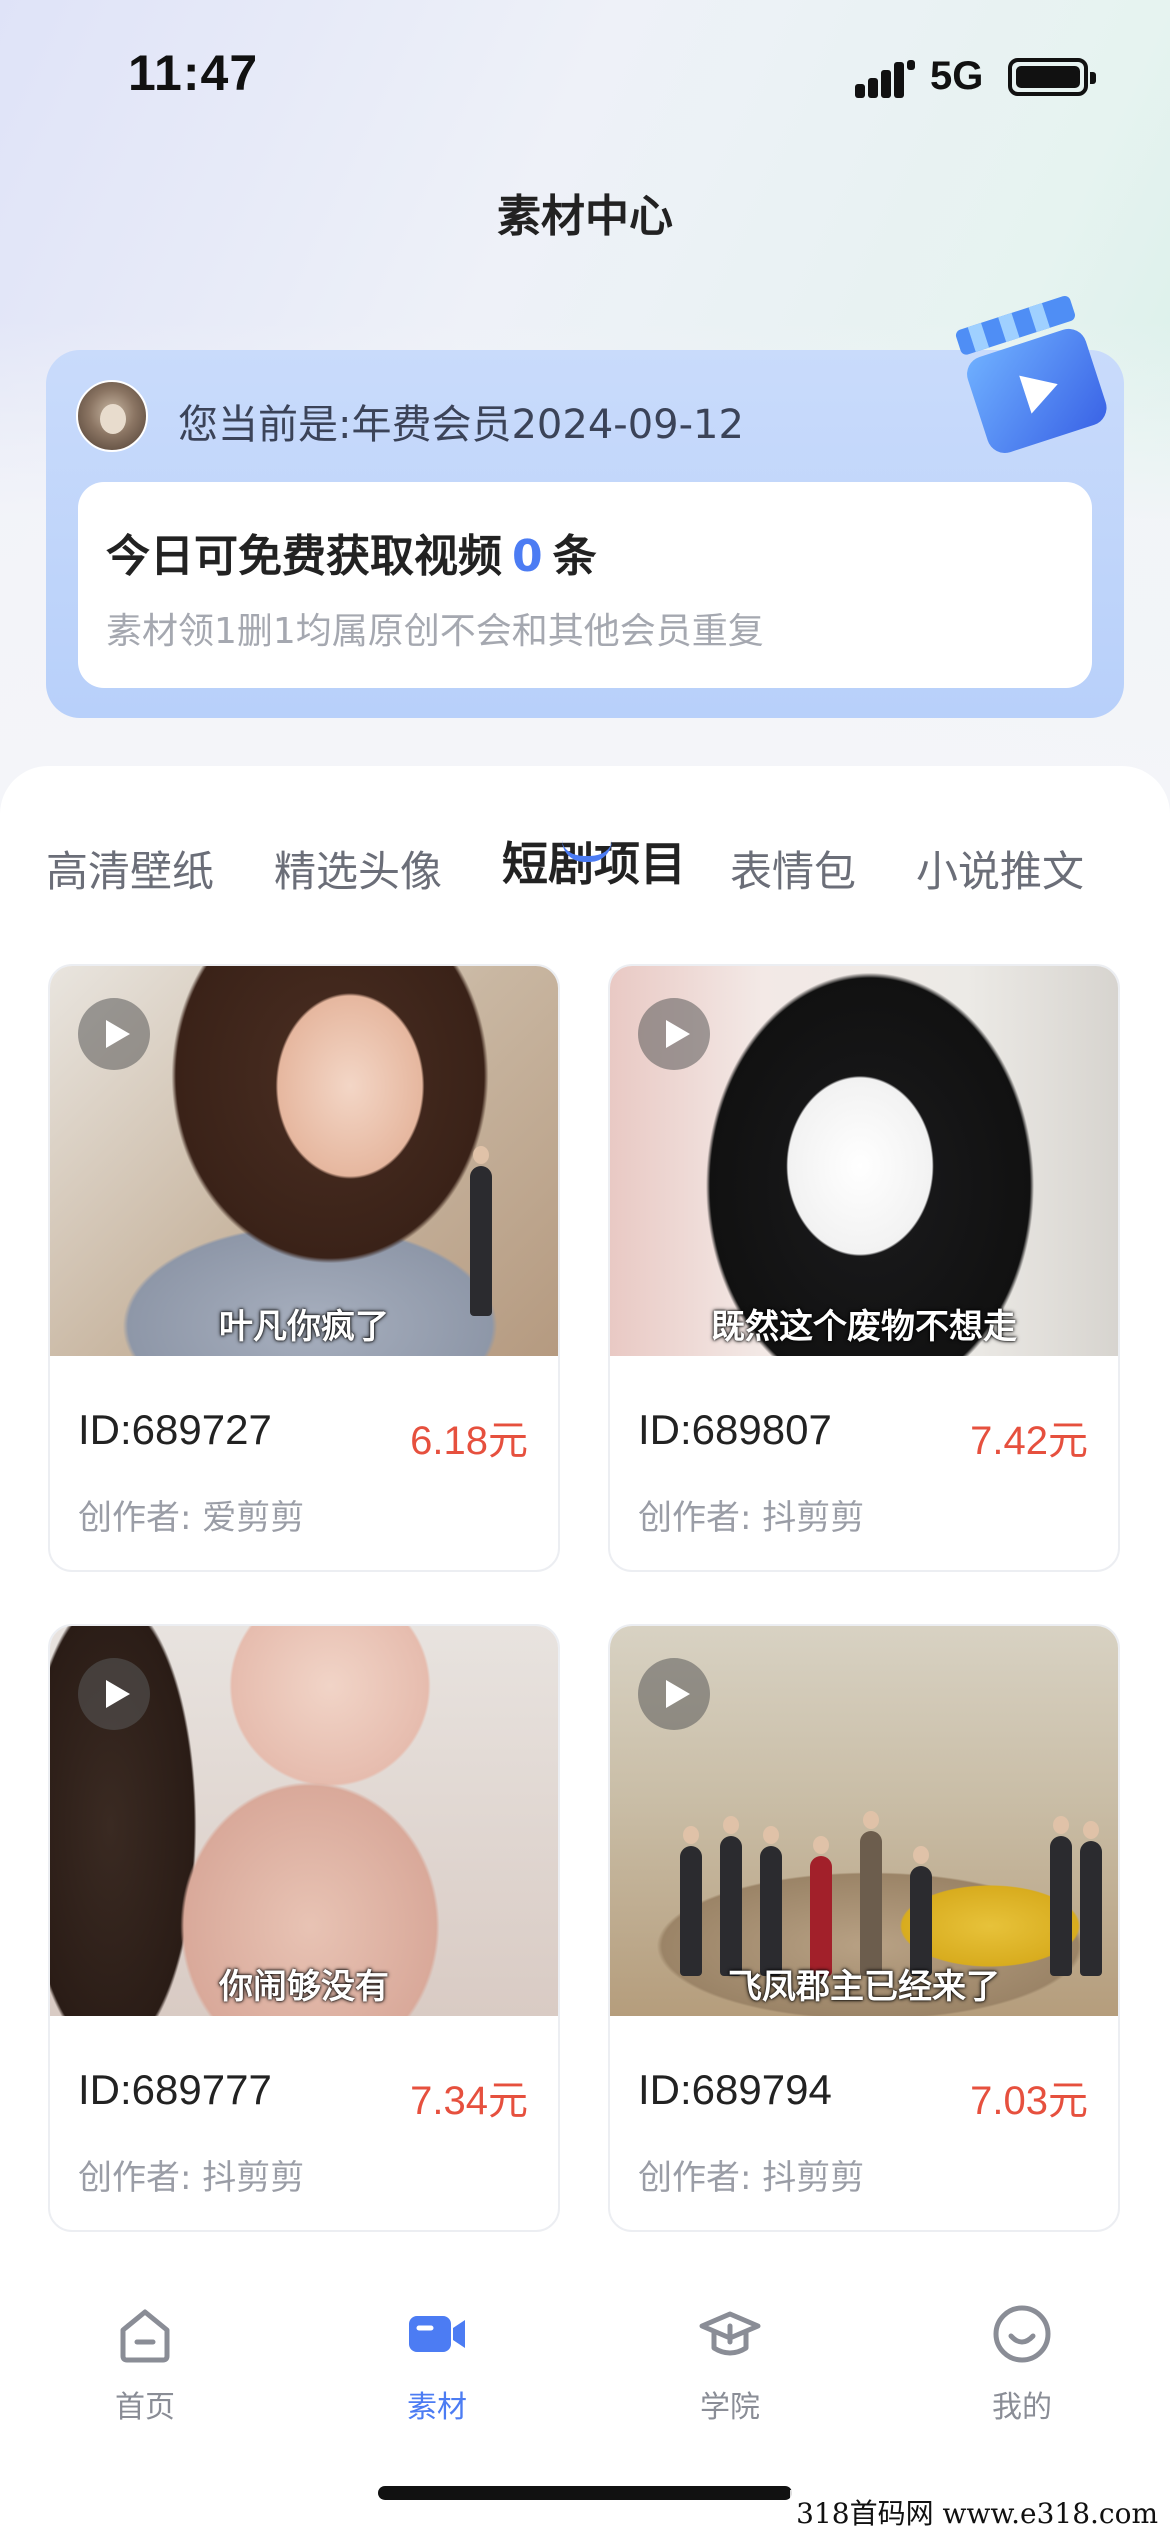 Image resolution: width=1170 pixels, height=2532 pixels. Describe the element at coordinates (864, 1161) in the screenshot. I see `video-thumbnail: 既然这个废物不想走` at that location.